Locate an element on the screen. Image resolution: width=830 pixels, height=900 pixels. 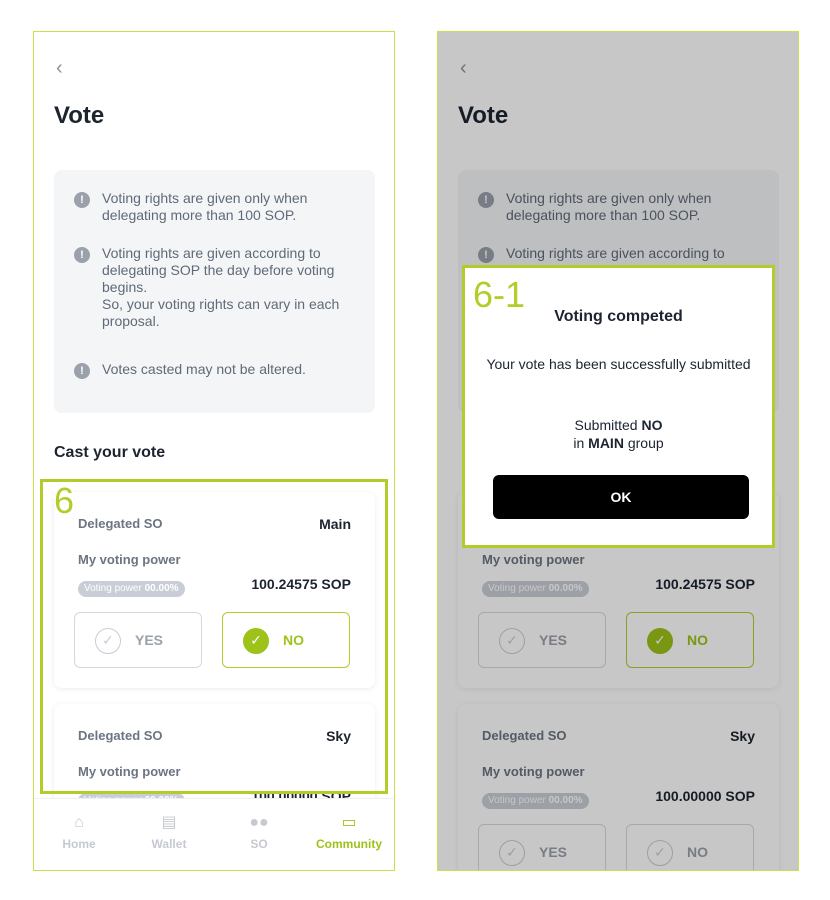
nav-community: ▭ Community is located at coordinates (349, 832).